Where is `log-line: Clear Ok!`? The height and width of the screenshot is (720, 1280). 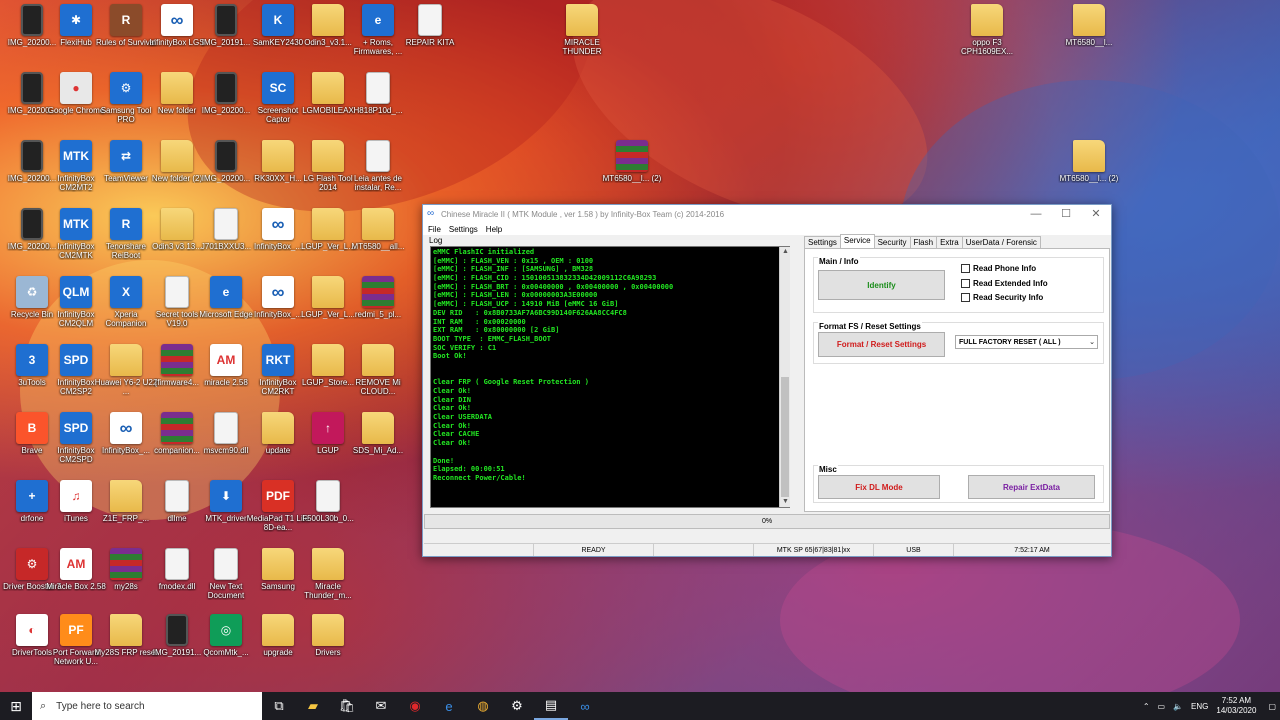 log-line: Clear Ok! is located at coordinates (452, 408).